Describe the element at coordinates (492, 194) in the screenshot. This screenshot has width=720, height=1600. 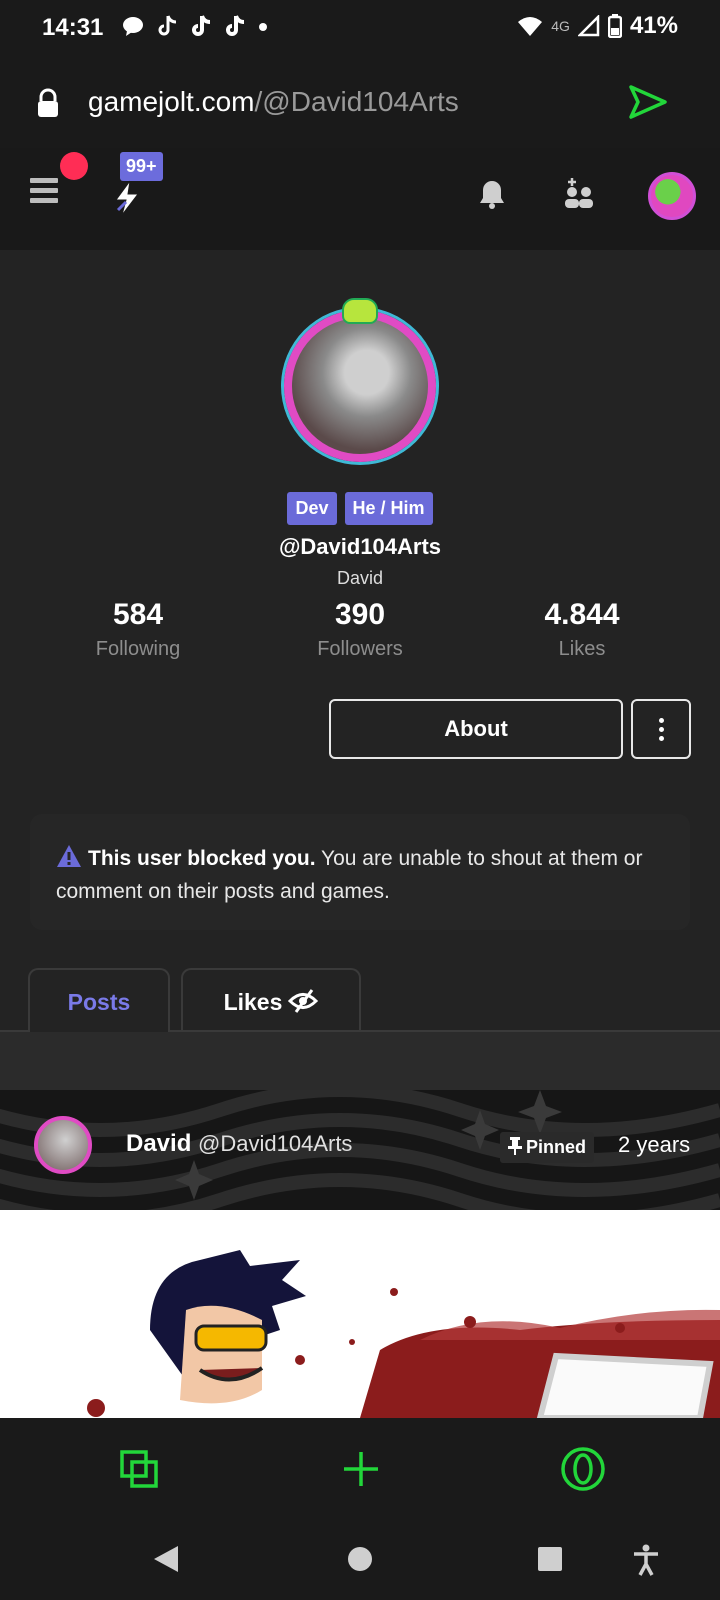
I see `bell-icon` at that location.